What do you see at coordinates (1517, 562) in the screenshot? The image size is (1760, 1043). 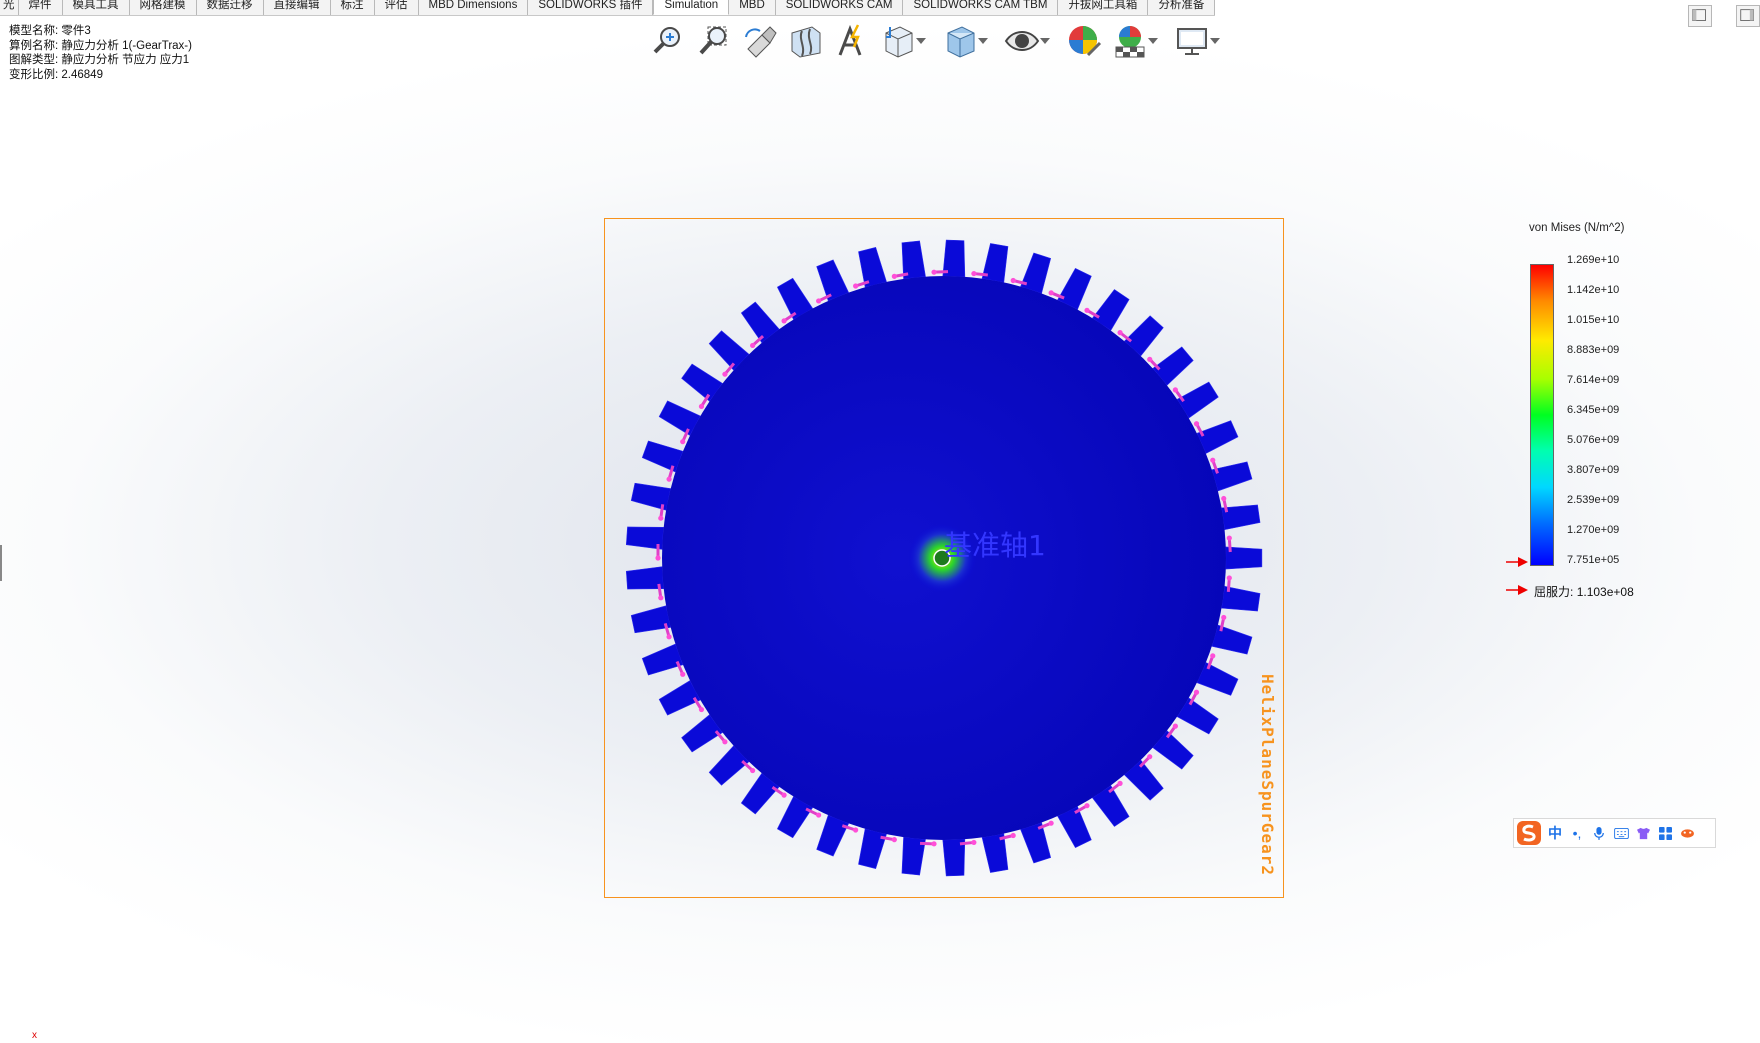 I see `min-value-arrow-icon` at bounding box center [1517, 562].